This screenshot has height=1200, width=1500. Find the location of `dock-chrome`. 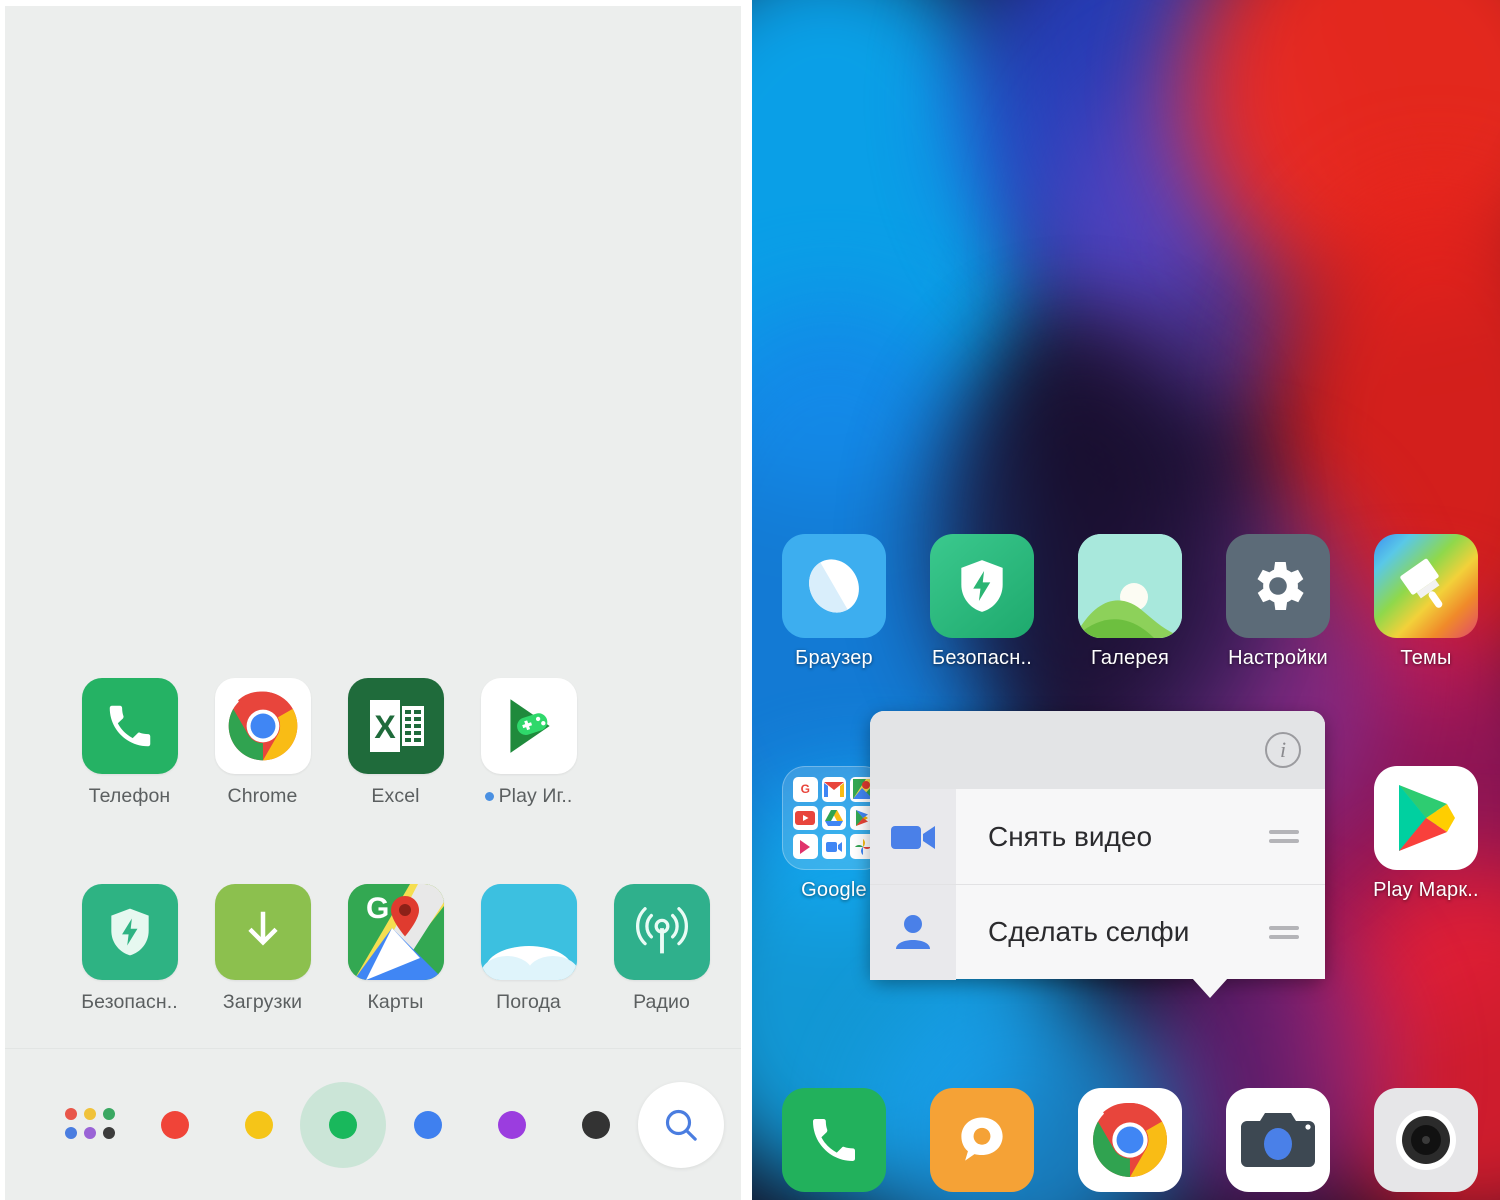

dock-chrome is located at coordinates (1130, 1140).